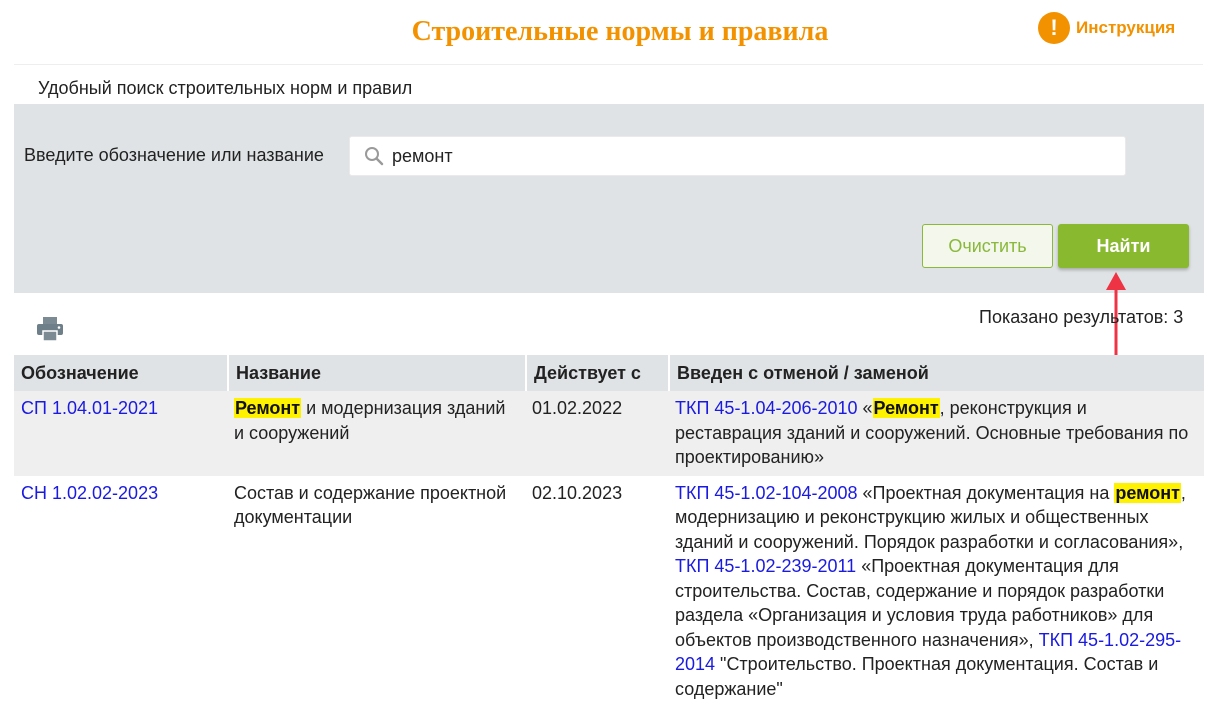 The image size is (1215, 707). Describe the element at coordinates (752, 156) in the screenshot. I see `search-input` at that location.